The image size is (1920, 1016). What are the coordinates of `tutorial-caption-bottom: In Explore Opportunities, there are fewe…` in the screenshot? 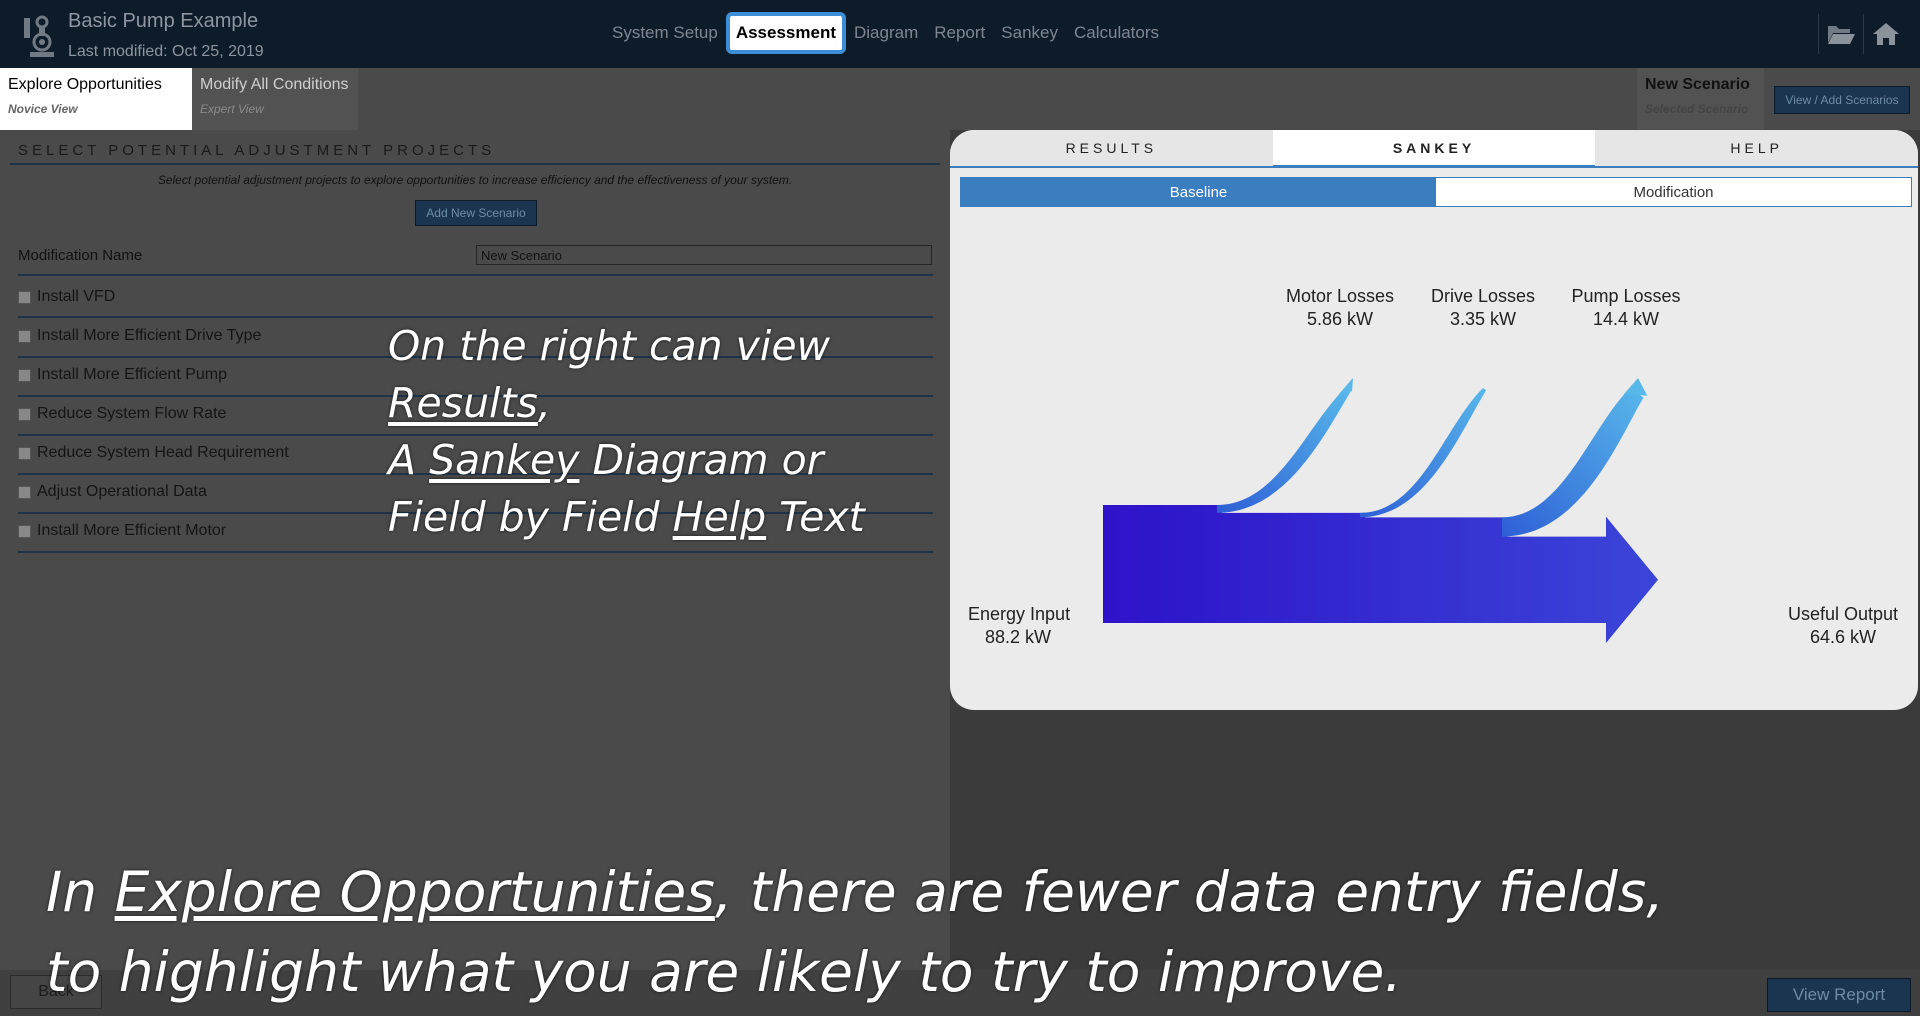 It's located at (855, 932).